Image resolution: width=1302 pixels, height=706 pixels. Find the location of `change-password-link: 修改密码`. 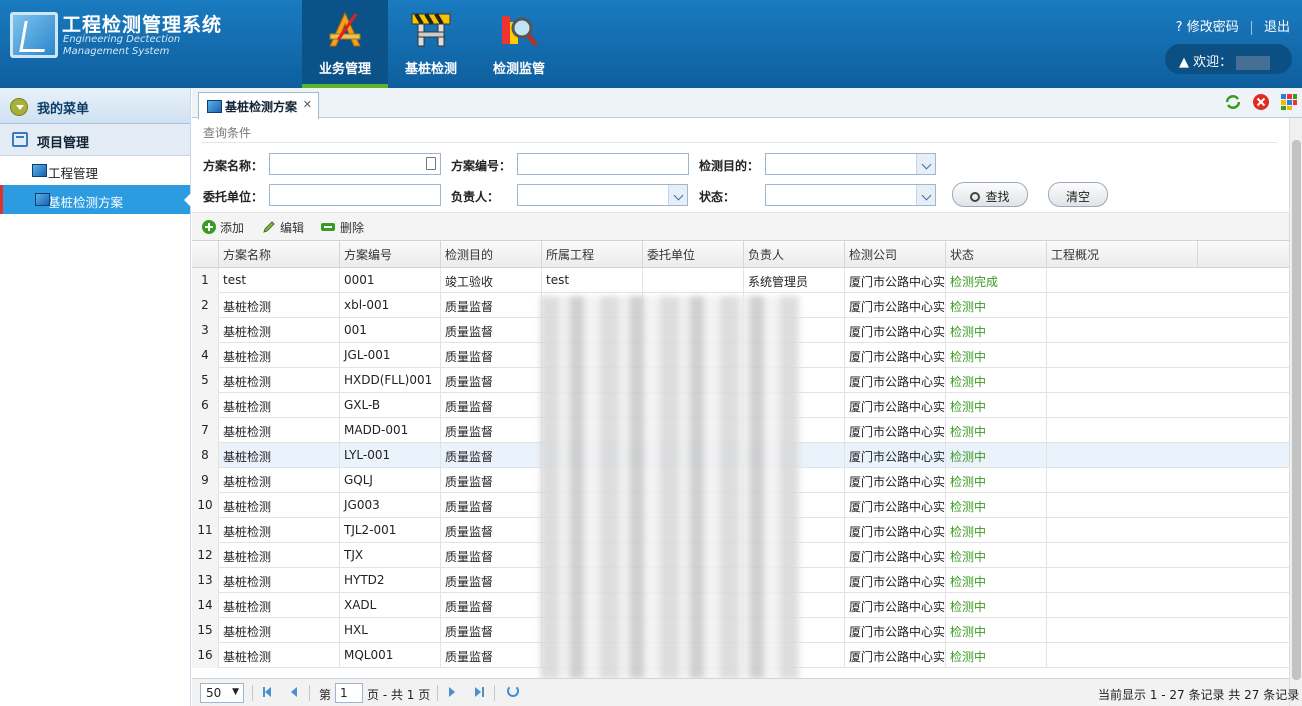

change-password-link: 修改密码 is located at coordinates (1213, 27).